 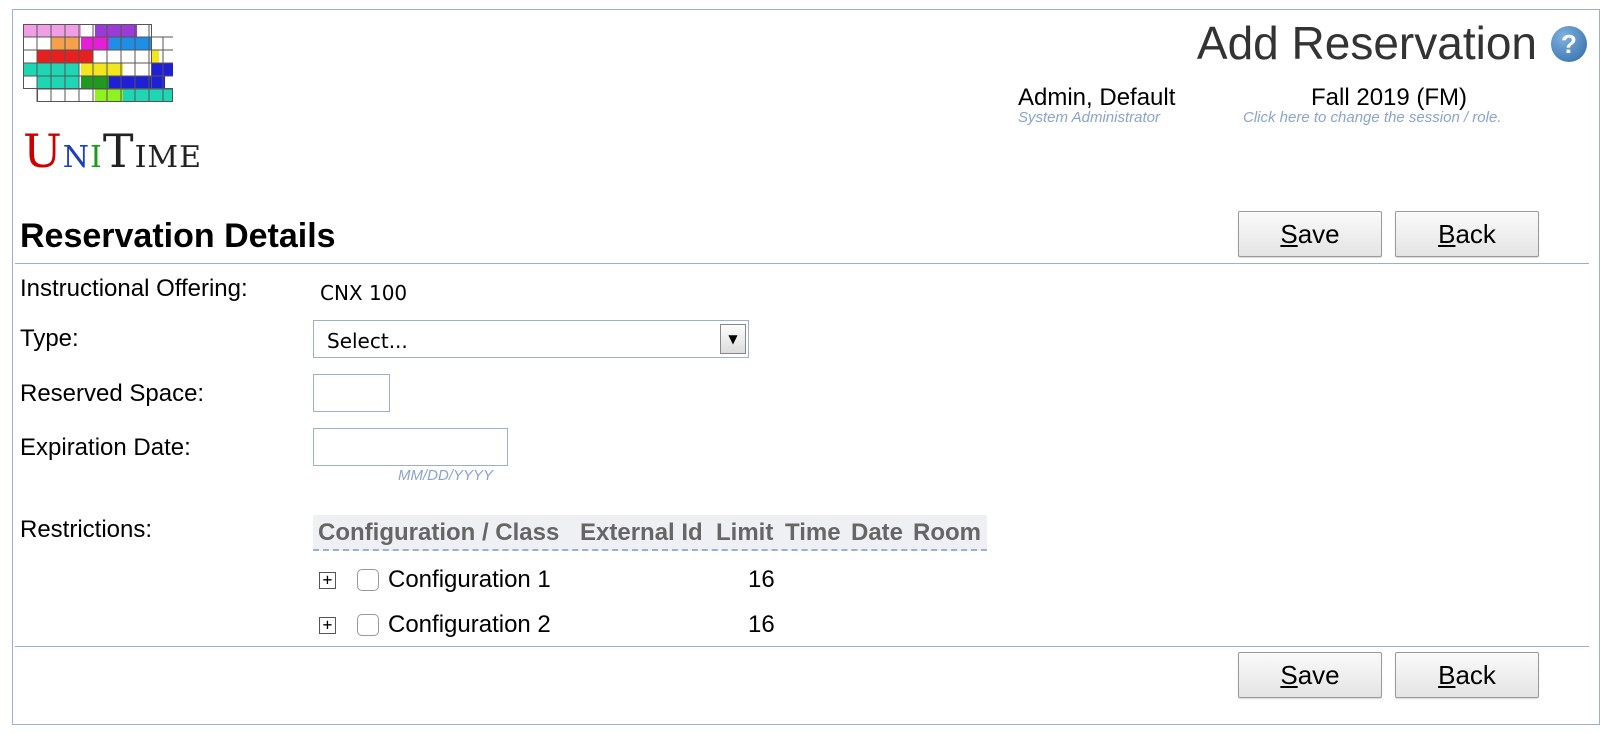 I want to click on expiration-date-input, so click(x=410, y=447).